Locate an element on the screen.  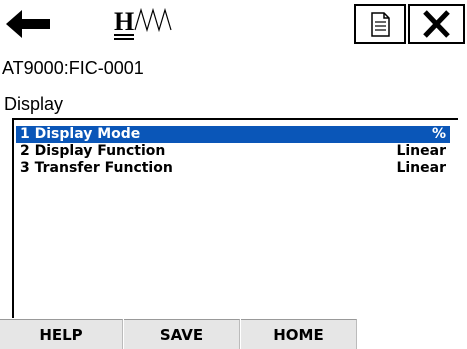
menu-item-display-mode: 1 Display Mode % is located at coordinates (233, 134).